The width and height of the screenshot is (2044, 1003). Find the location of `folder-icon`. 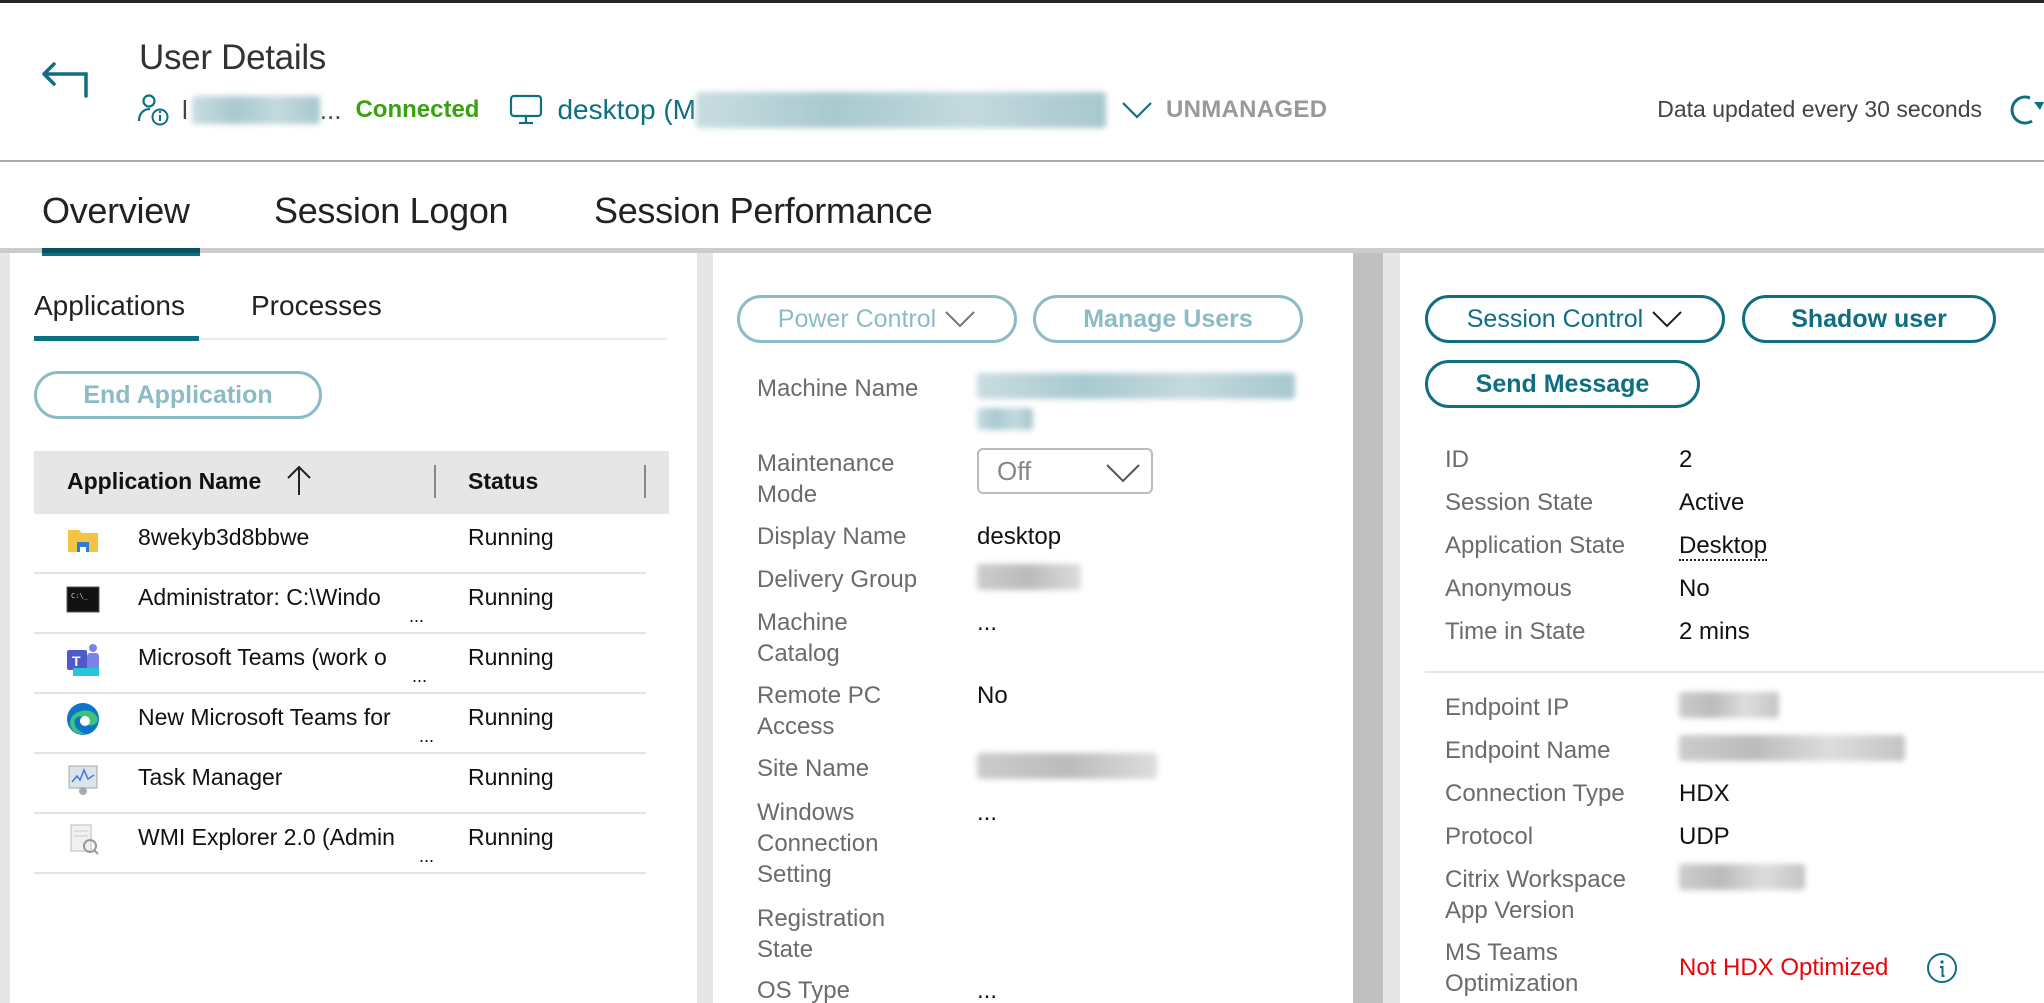

folder-icon is located at coordinates (83, 539).